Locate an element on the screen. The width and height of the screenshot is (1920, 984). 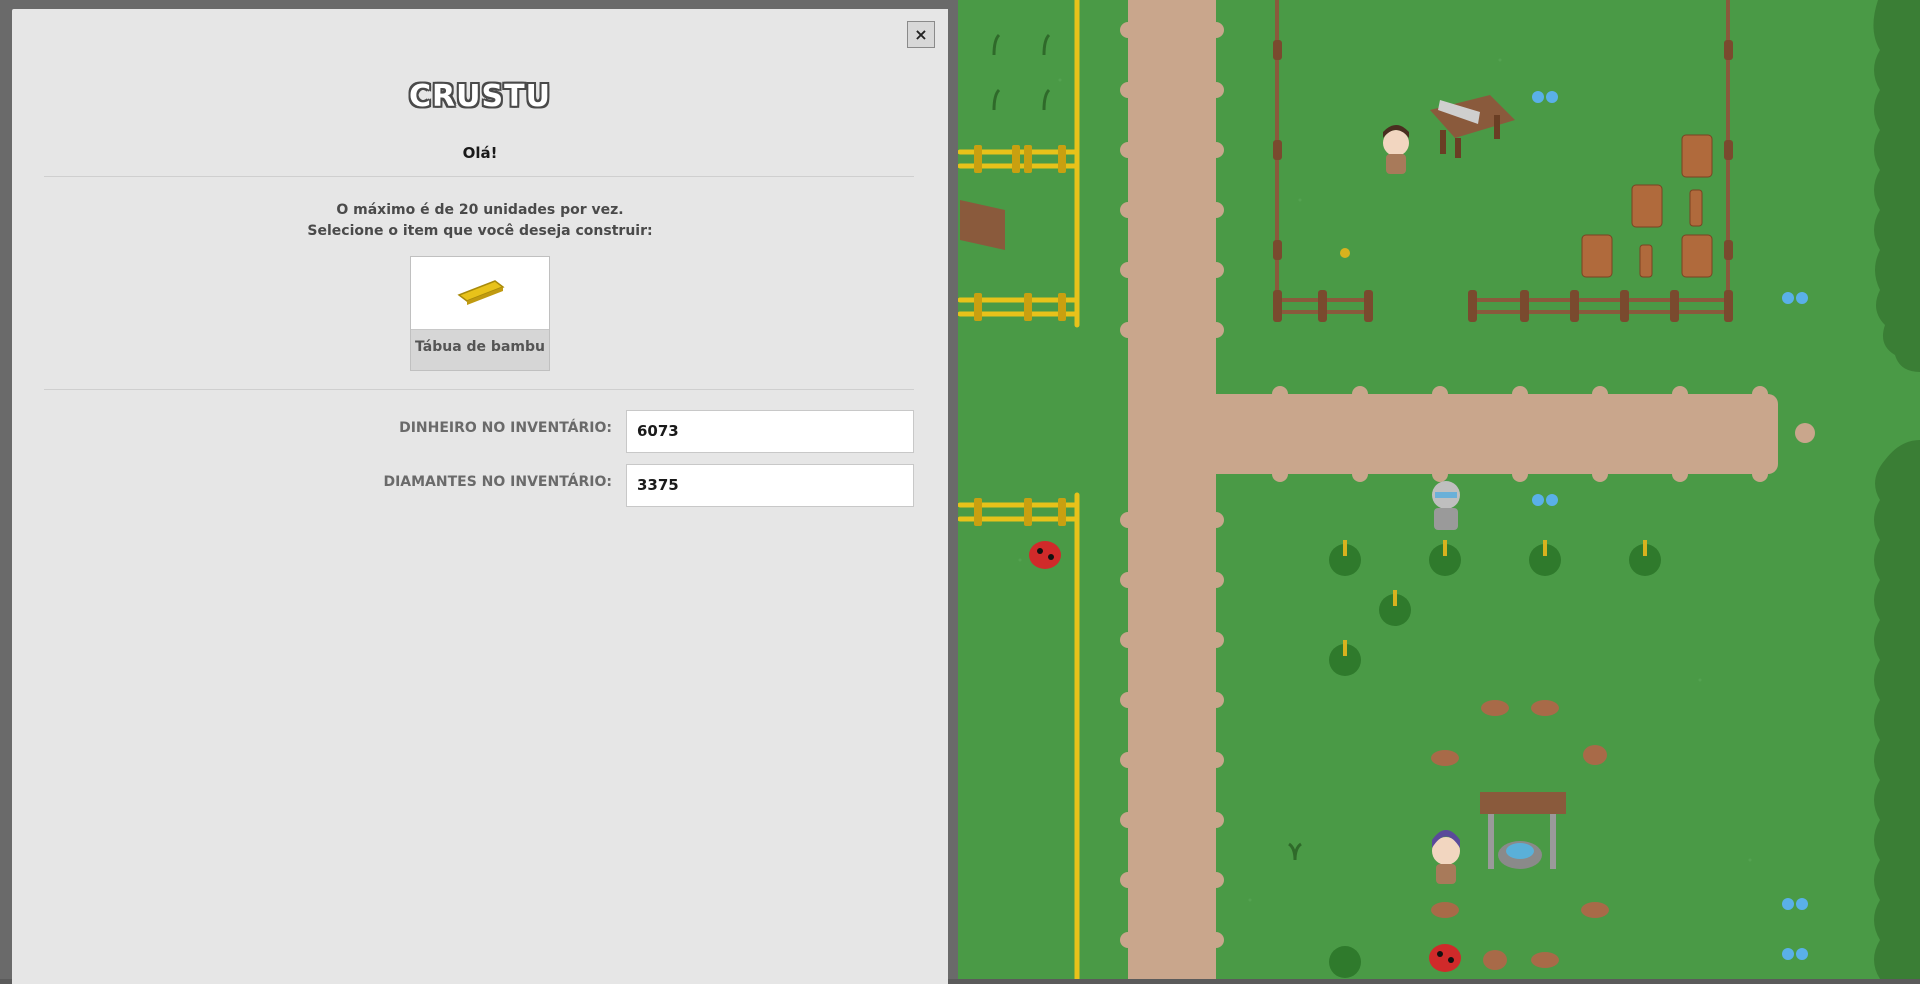
npc-greeting: Olá! is located at coordinates (480, 153).